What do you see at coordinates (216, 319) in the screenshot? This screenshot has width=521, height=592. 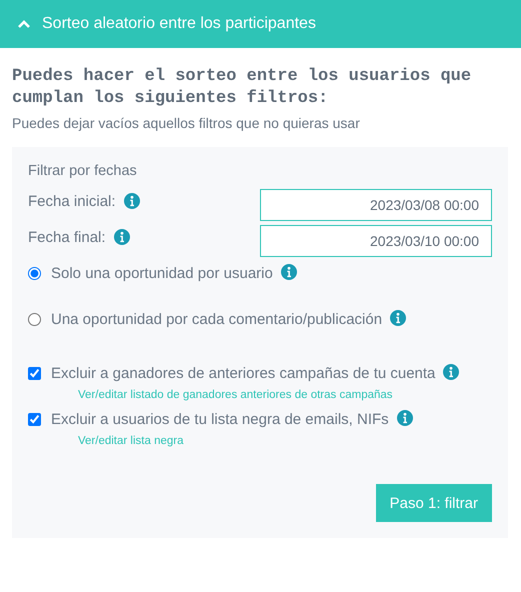 I see `option-label: Una oportunidad por cada comentario/publicación` at bounding box center [216, 319].